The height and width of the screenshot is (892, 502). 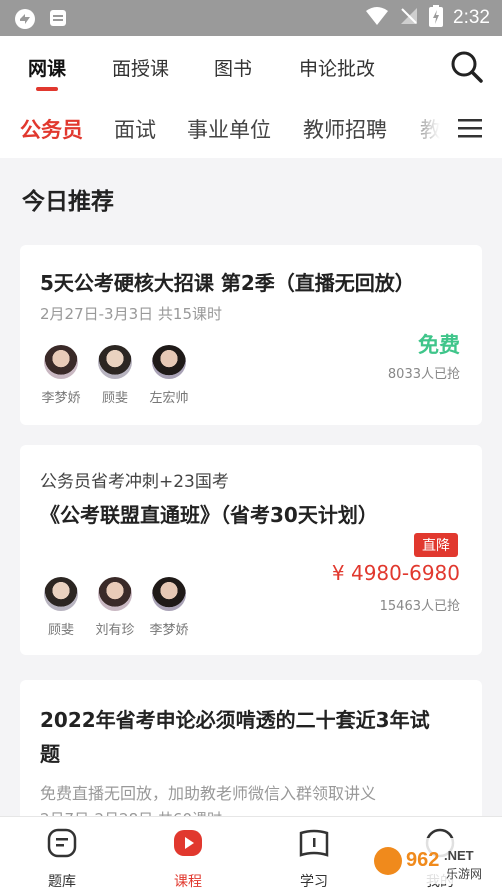 What do you see at coordinates (134, 482) in the screenshot?
I see `course-subtitle: 公务员省考冲刺+23国考` at bounding box center [134, 482].